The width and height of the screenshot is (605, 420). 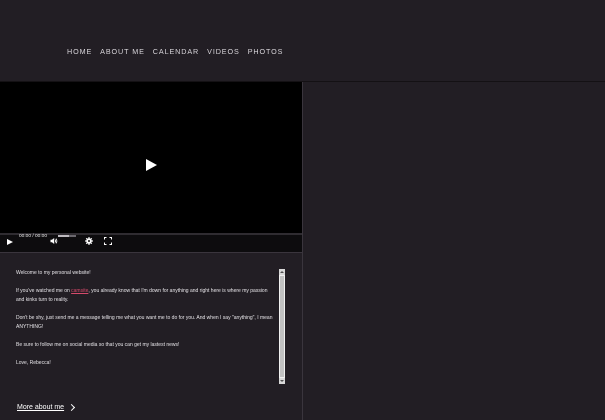 What do you see at coordinates (63, 236) in the screenshot?
I see `volume-slider-fill` at bounding box center [63, 236].